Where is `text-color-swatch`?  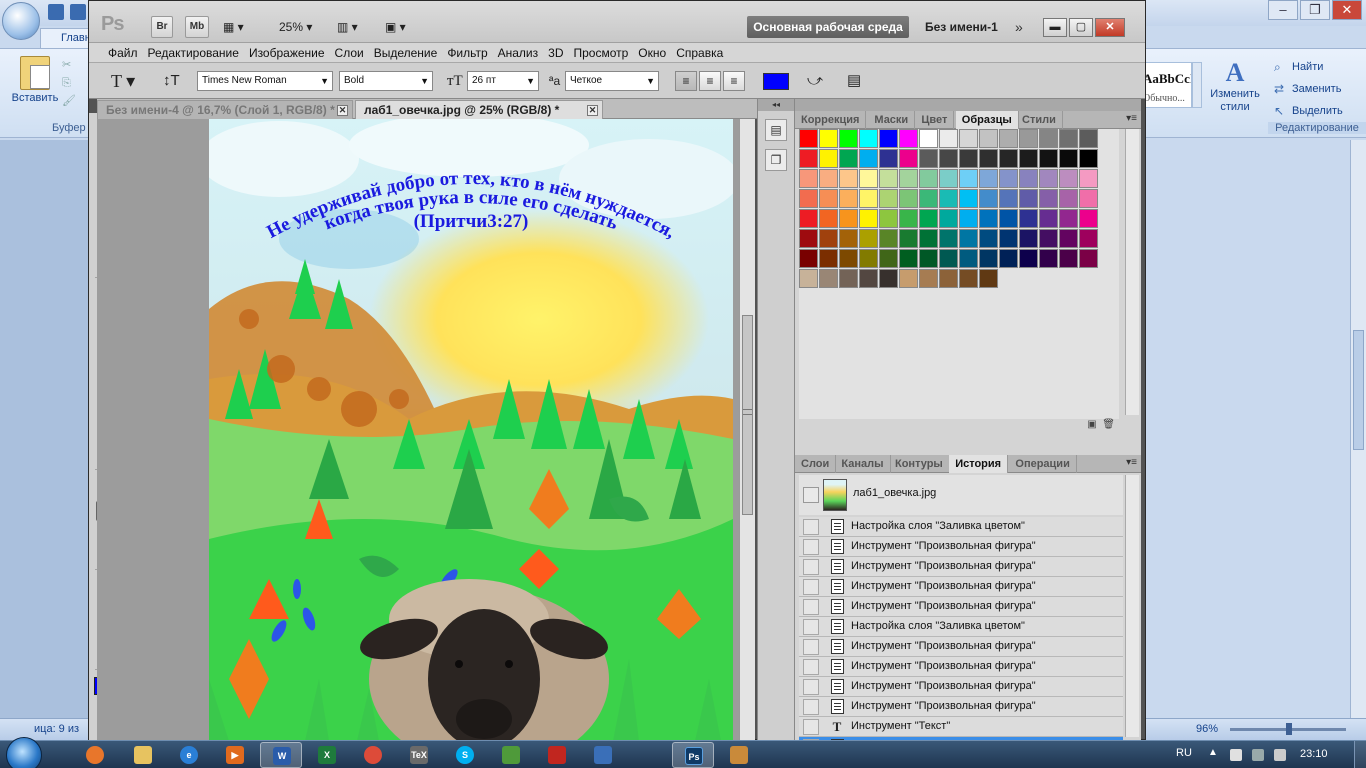
text-color-swatch is located at coordinates (776, 81).